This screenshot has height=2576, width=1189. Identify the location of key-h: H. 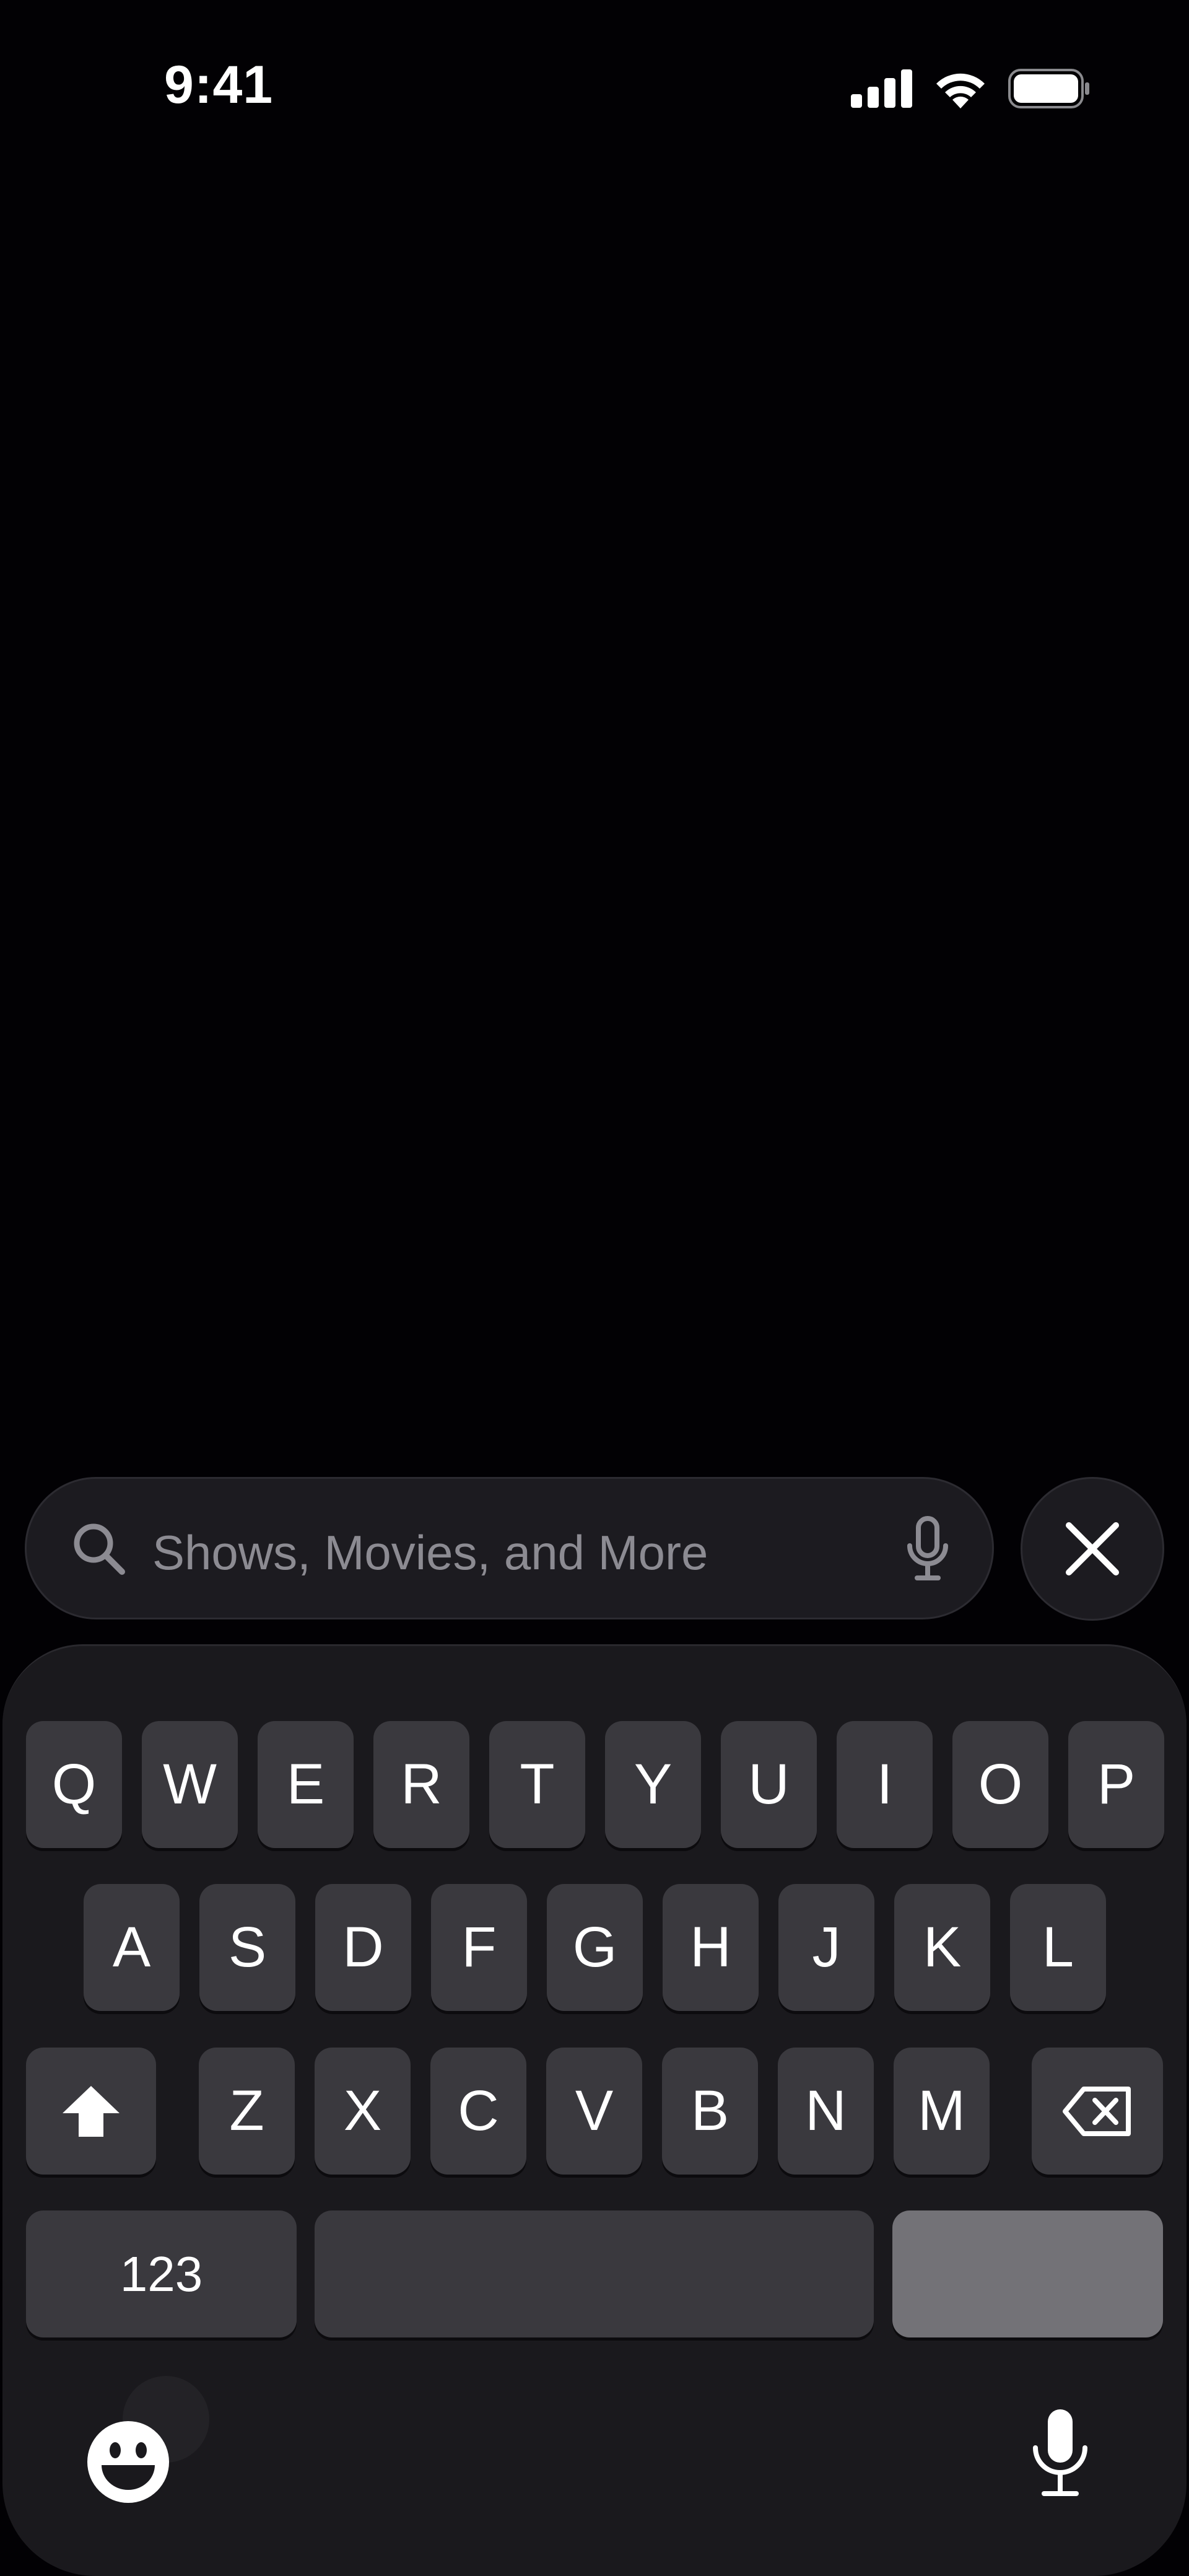
(711, 1947).